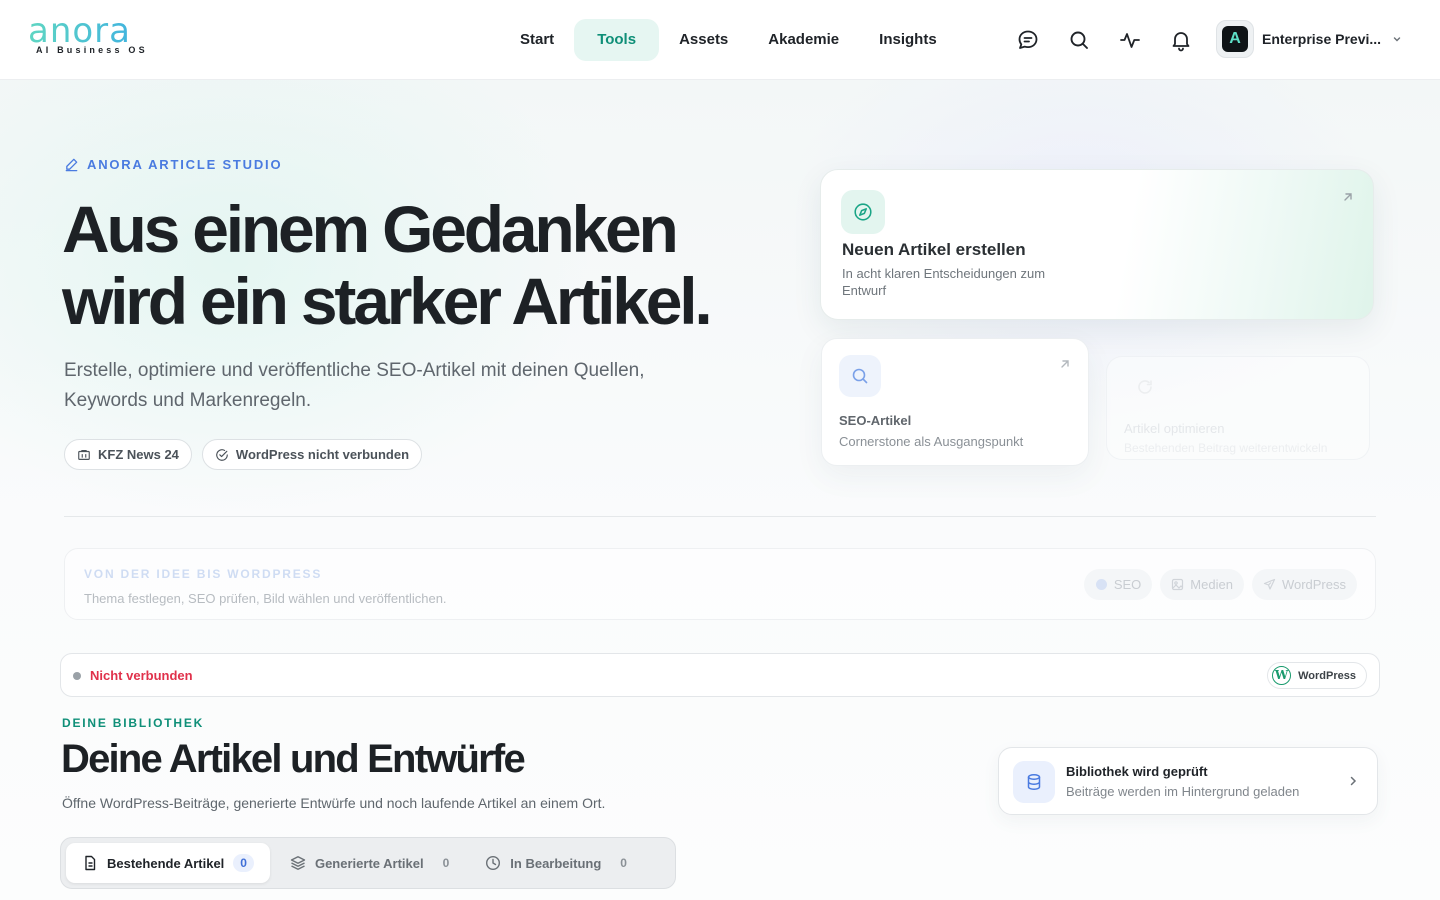 This screenshot has height=900, width=1440. What do you see at coordinates (803, 40) in the screenshot?
I see `nav-item-akademie: Akademie` at bounding box center [803, 40].